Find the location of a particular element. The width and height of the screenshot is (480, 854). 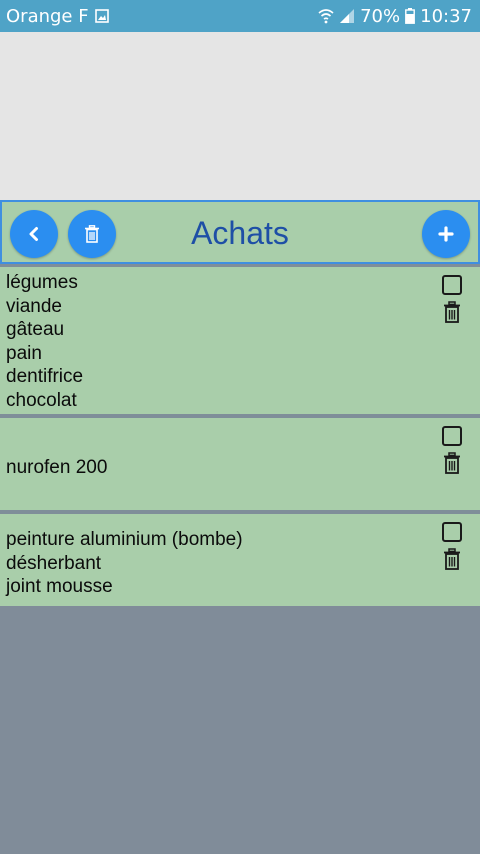

list-card: nurofen 200 is located at coordinates (240, 462).